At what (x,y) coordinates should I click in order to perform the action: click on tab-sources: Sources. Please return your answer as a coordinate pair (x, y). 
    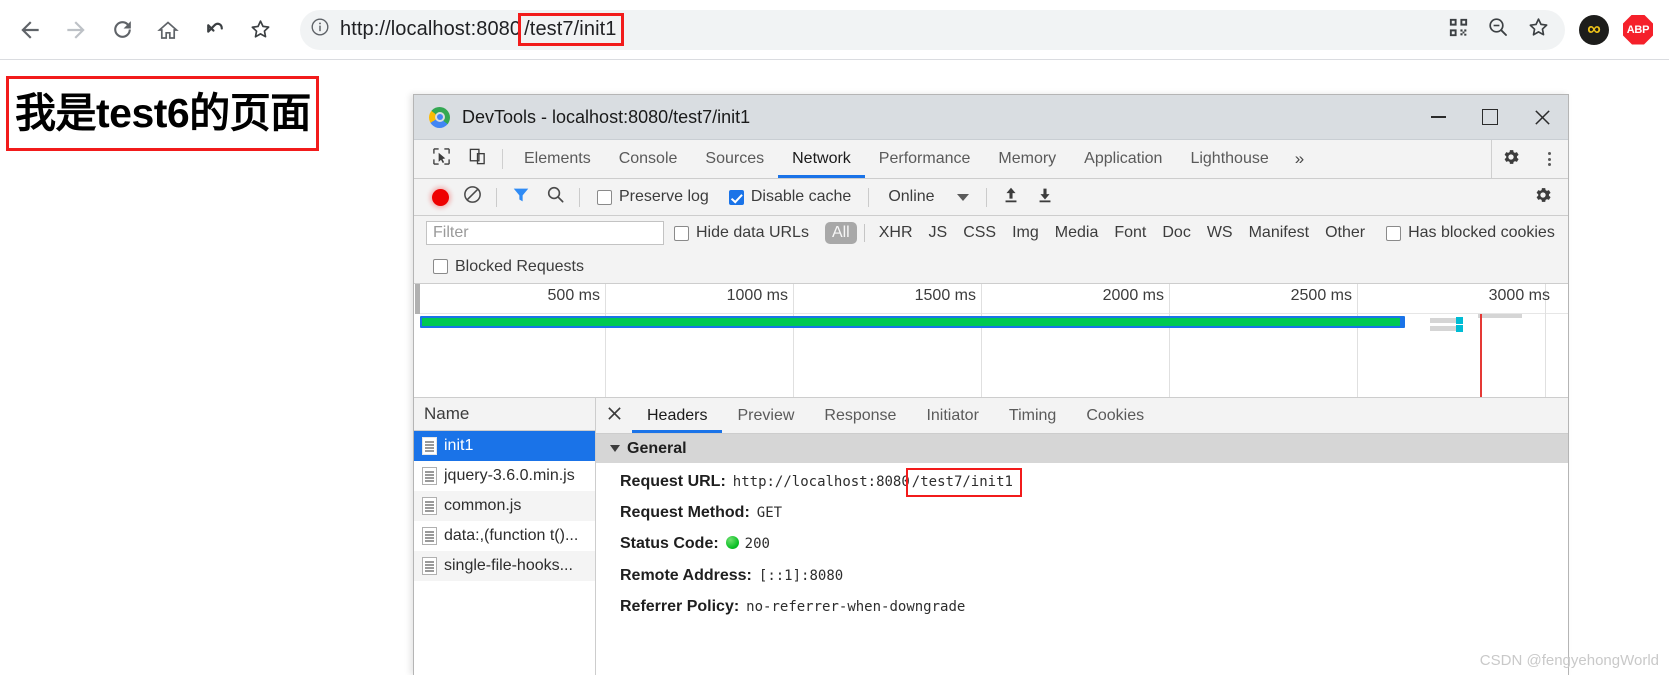
    Looking at the image, I should click on (734, 159).